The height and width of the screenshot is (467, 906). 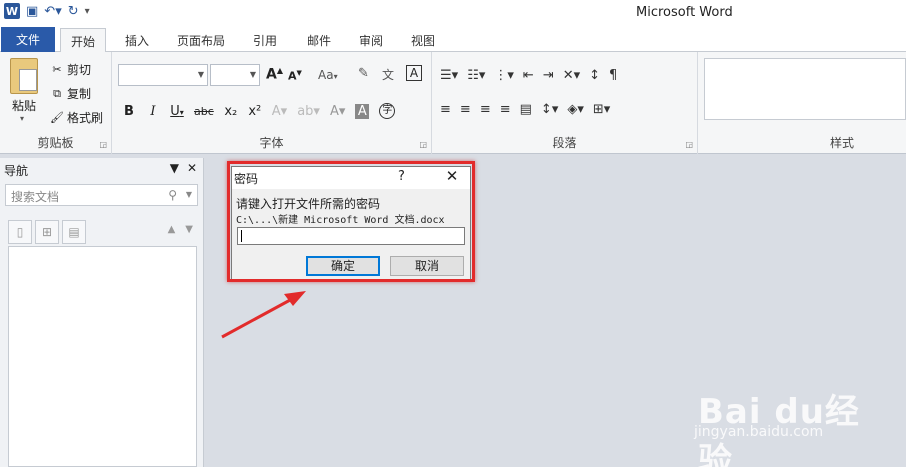 What do you see at coordinates (363, 73) in the screenshot?
I see `clear-format-icon: ✎` at bounding box center [363, 73].